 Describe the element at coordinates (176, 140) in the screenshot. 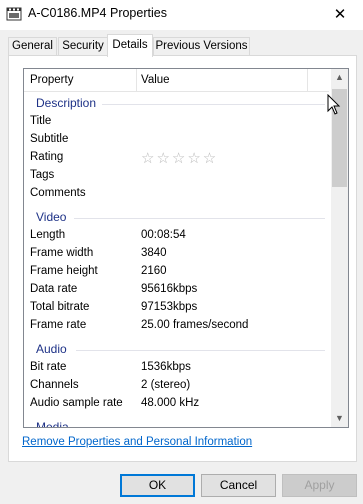

I see `list-item: Subtitle` at that location.